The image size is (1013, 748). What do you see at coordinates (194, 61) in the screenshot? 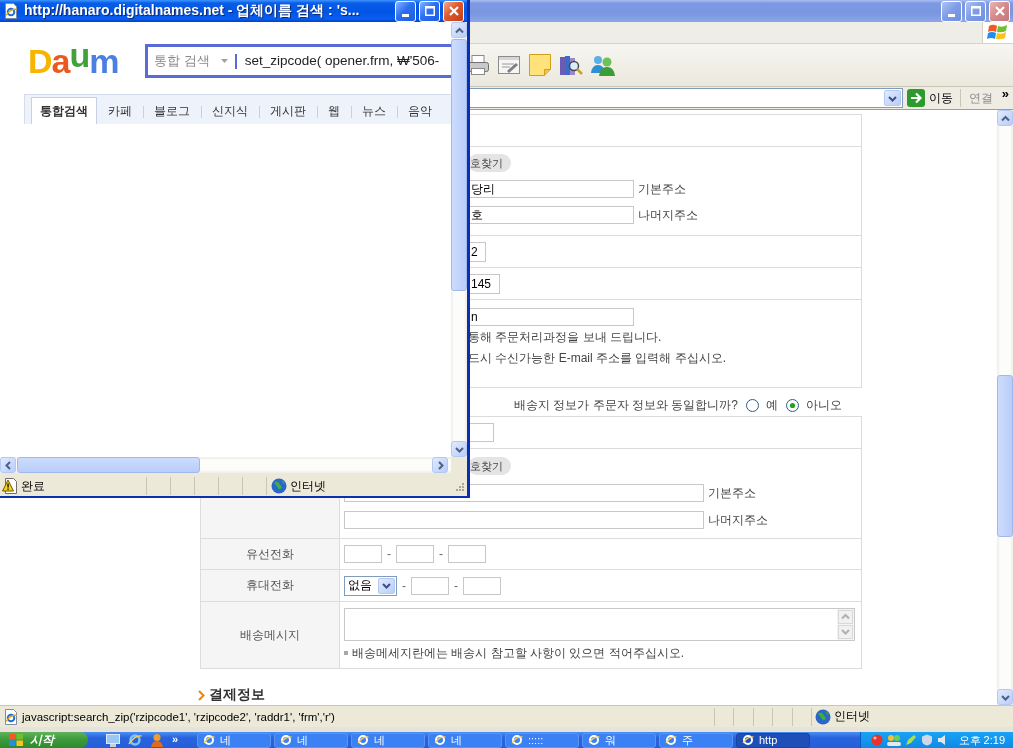
I see `search-scope-dropdown: 통합 검색` at bounding box center [194, 61].